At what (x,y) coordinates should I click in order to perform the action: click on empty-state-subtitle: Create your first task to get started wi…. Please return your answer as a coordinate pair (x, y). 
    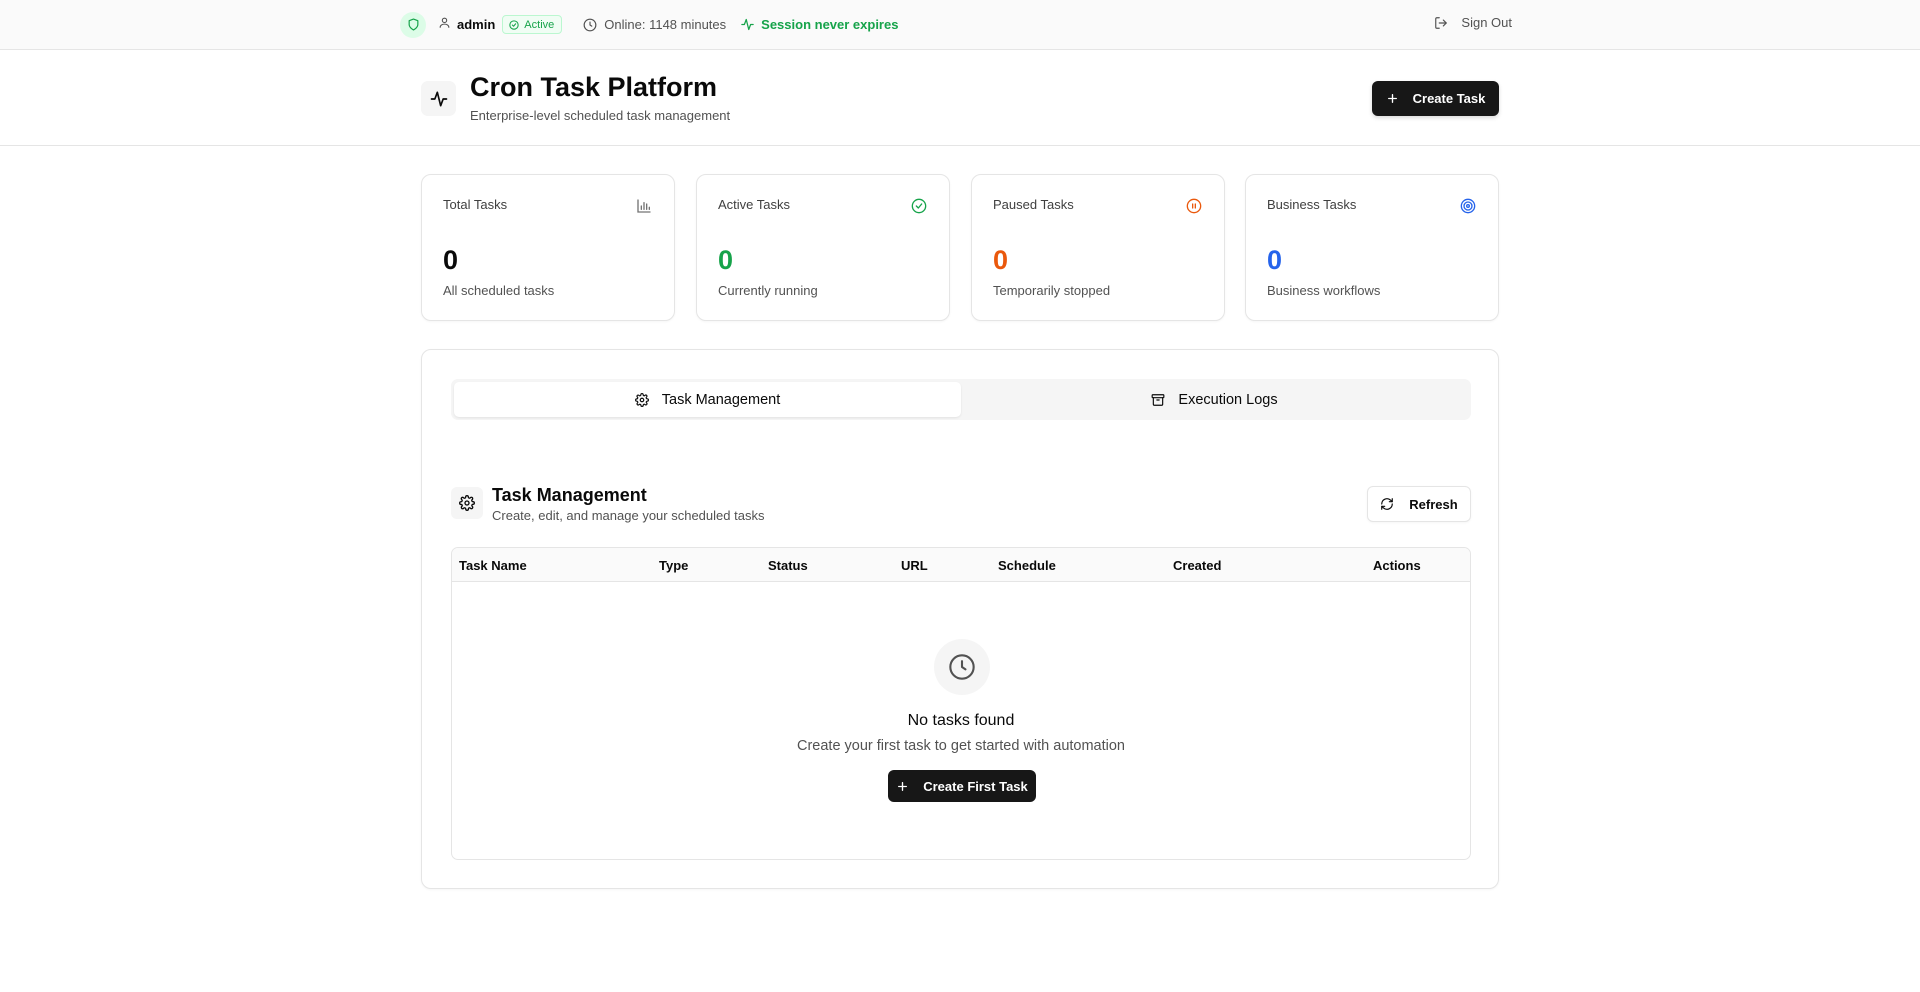
    Looking at the image, I should click on (960, 746).